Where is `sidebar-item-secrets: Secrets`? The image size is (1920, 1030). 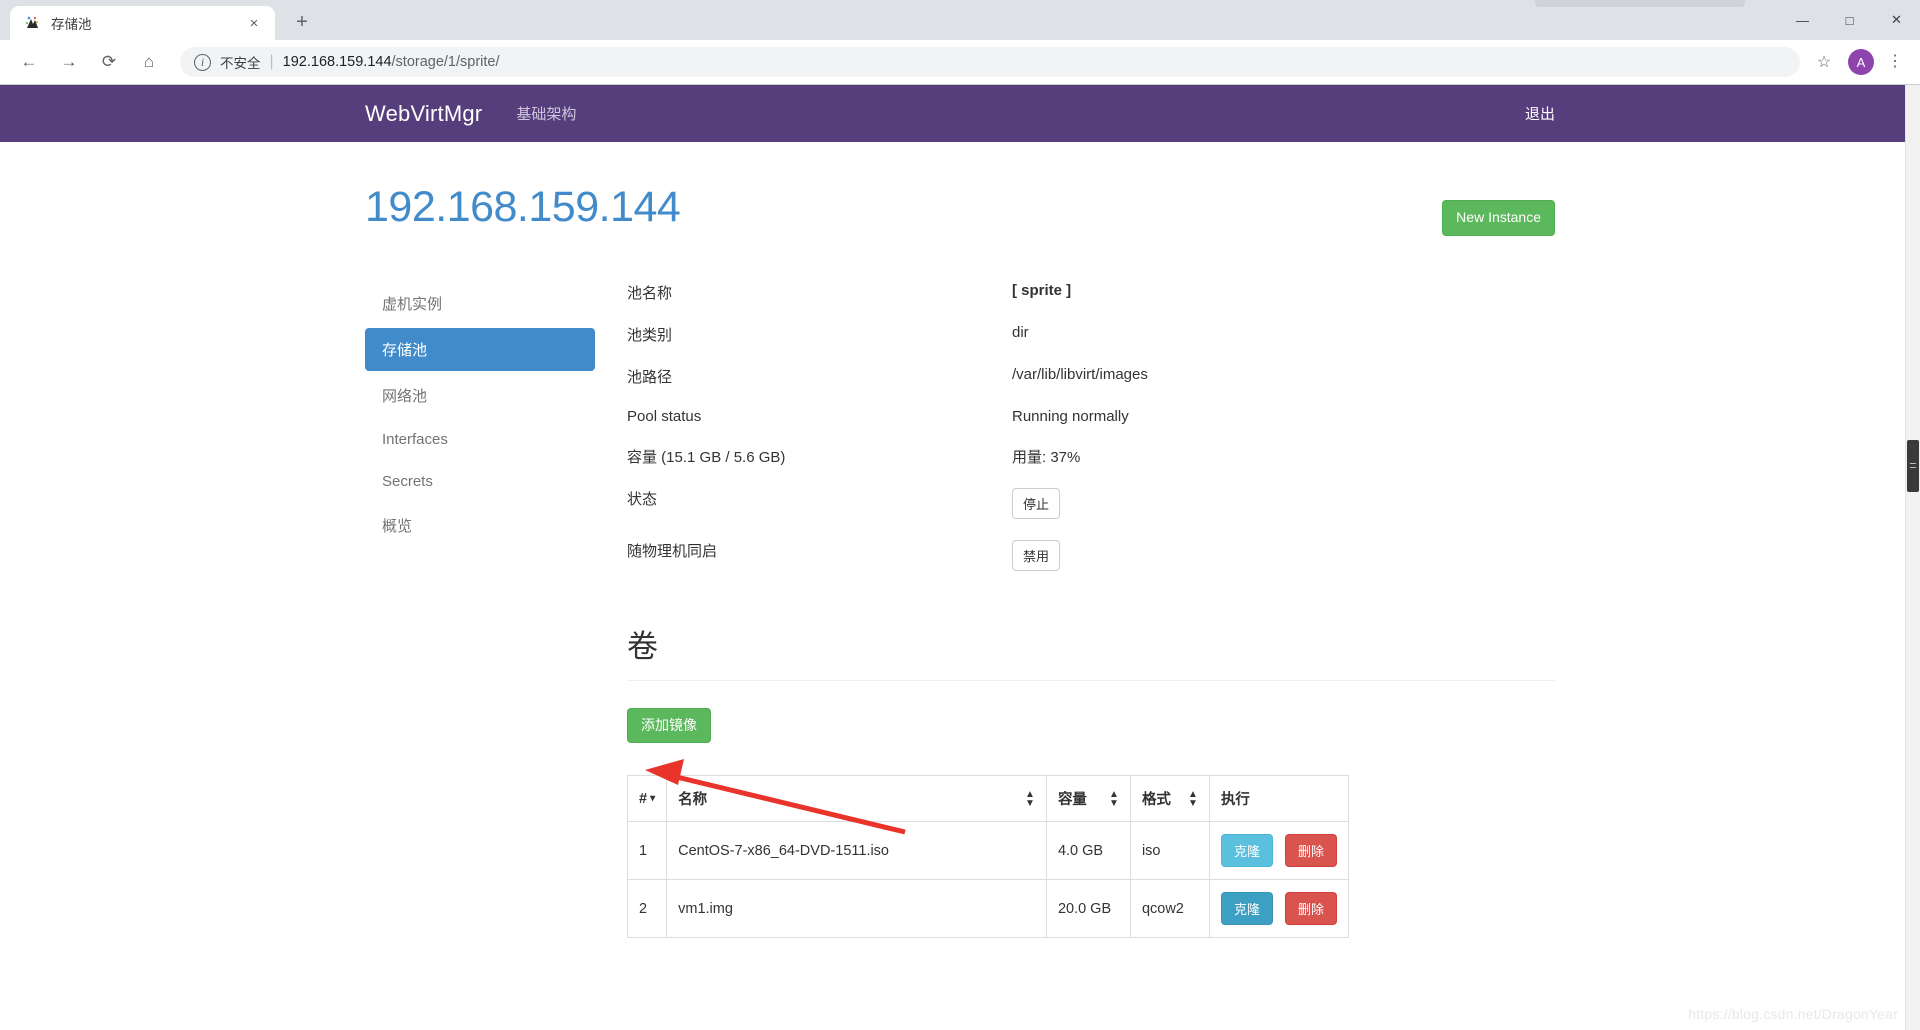
sidebar-item-secrets: Secrets is located at coordinates (480, 481).